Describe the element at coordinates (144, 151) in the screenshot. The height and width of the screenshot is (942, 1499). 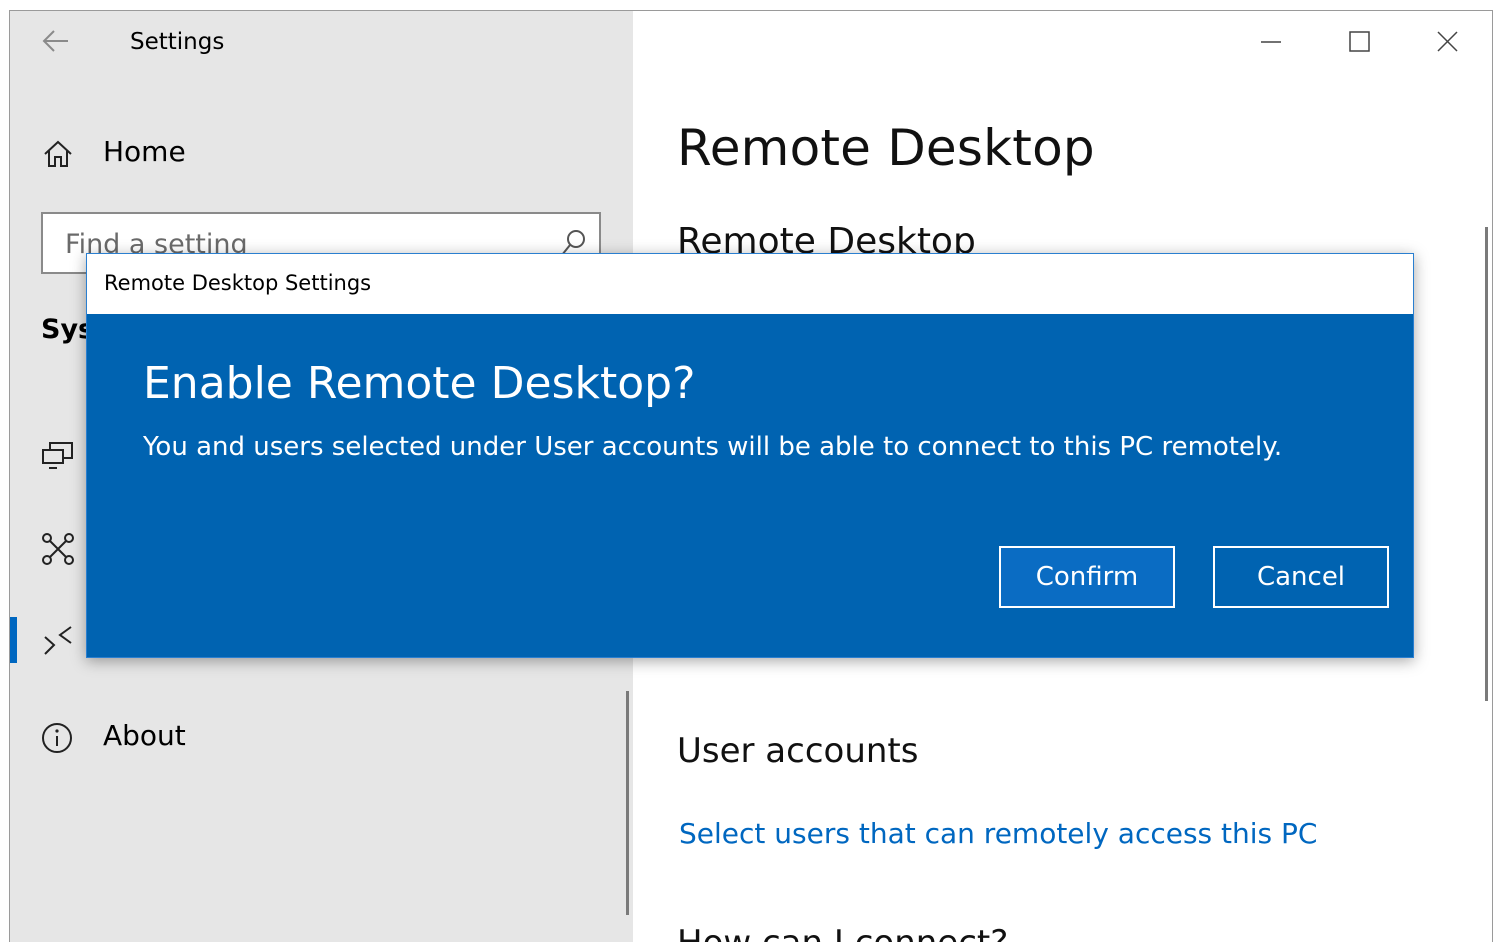
I see `home-label: Home` at that location.